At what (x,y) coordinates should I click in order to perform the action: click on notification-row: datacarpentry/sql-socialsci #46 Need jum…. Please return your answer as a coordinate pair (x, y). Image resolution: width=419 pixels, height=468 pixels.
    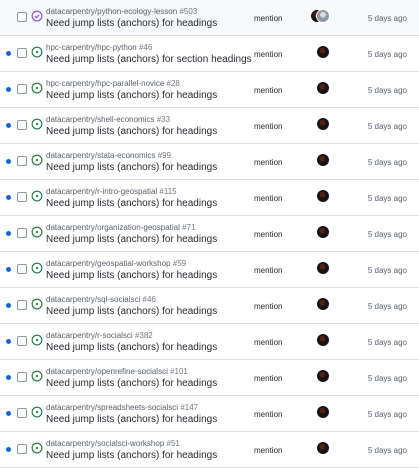
    Looking at the image, I should click on (209, 306).